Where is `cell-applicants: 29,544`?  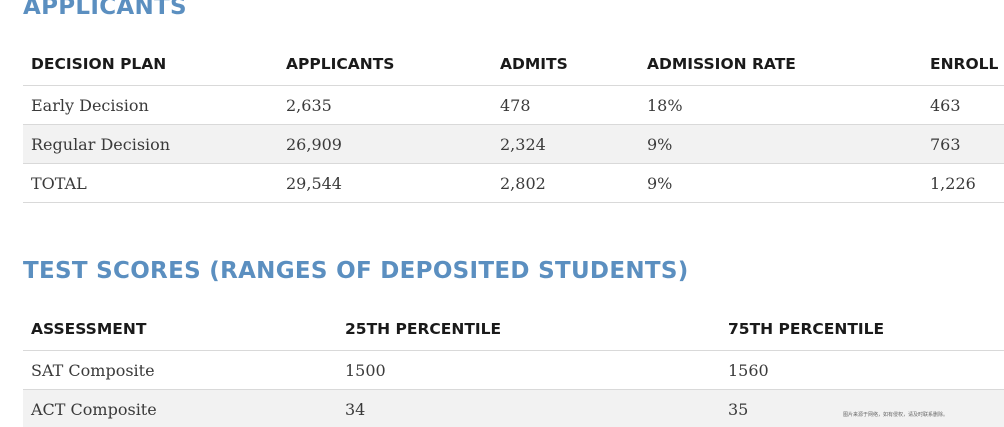 cell-applicants: 29,544 is located at coordinates (385, 183).